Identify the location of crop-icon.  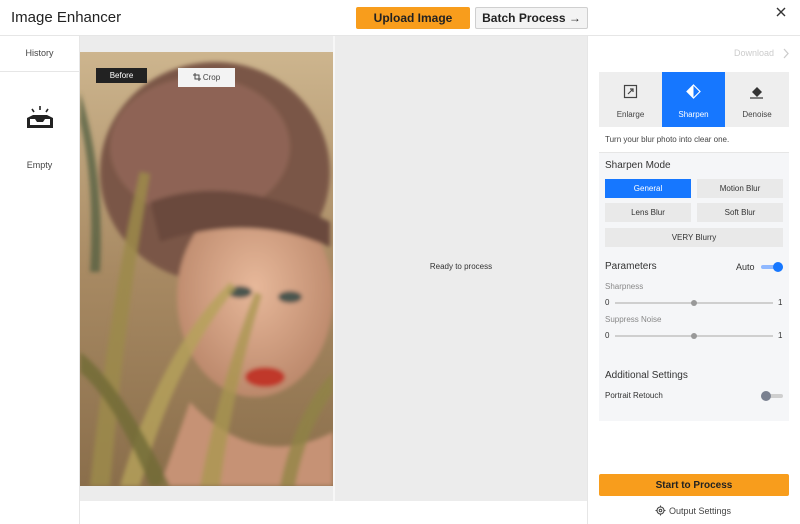
(196, 77).